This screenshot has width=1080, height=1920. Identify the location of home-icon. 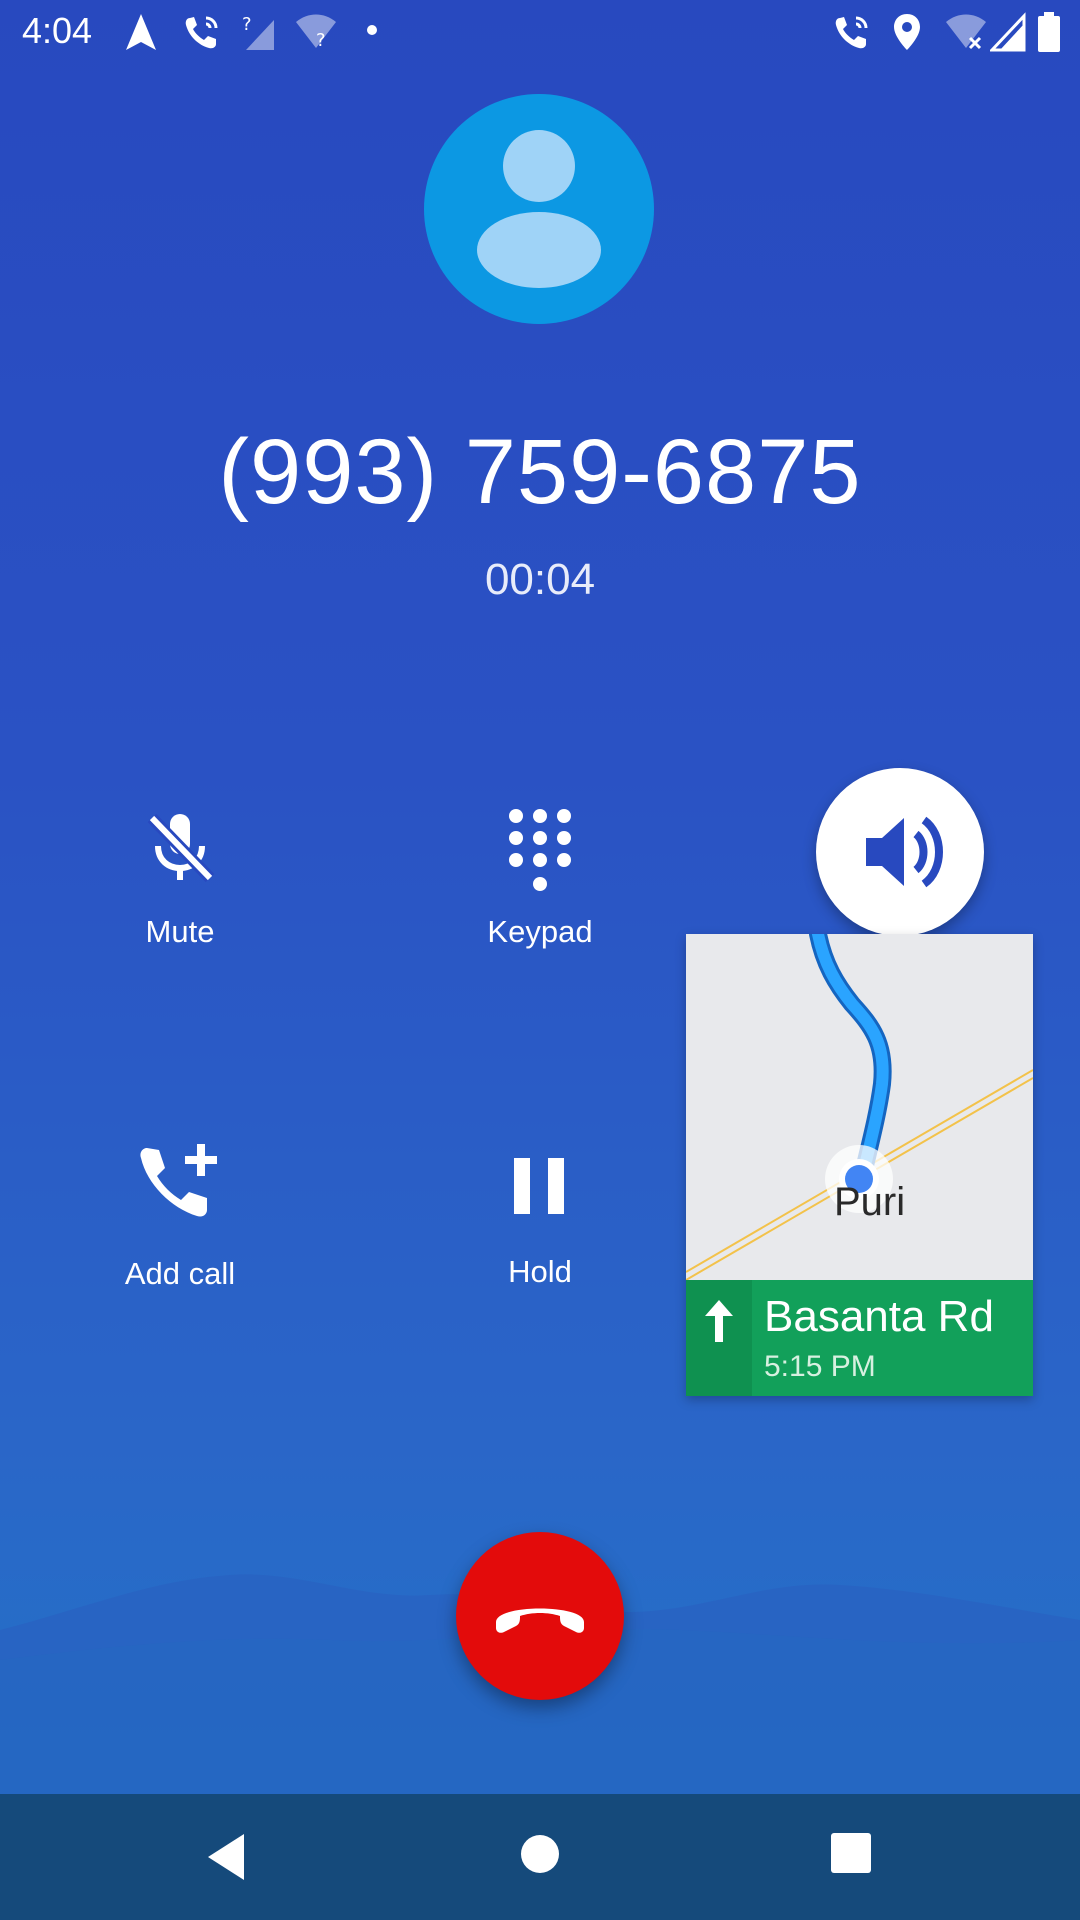
(540, 1854).